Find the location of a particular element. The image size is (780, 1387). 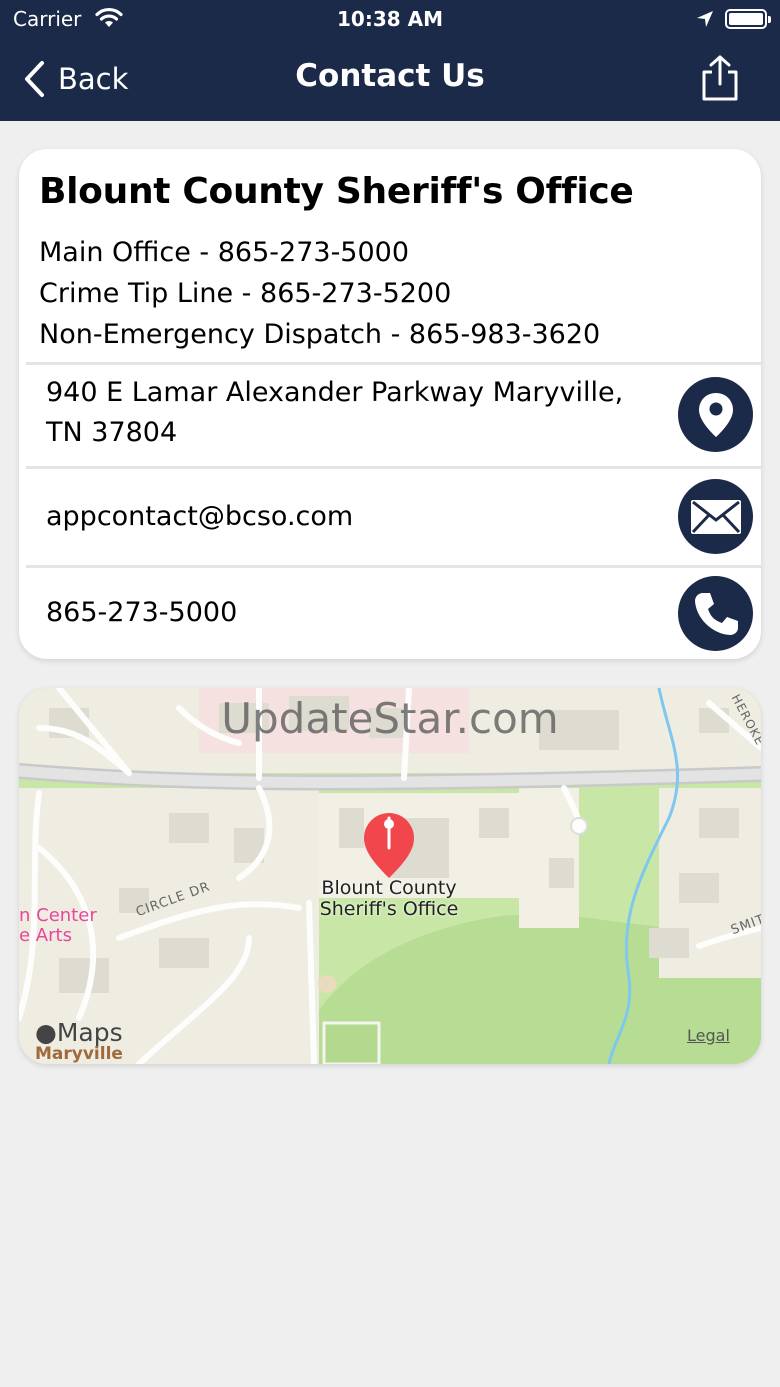

share-icon is located at coordinates (720, 78).